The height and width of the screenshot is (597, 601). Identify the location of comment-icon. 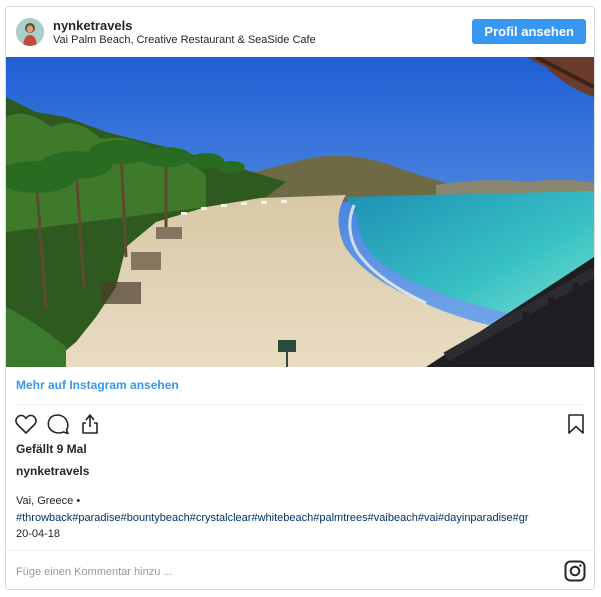
(58, 424).